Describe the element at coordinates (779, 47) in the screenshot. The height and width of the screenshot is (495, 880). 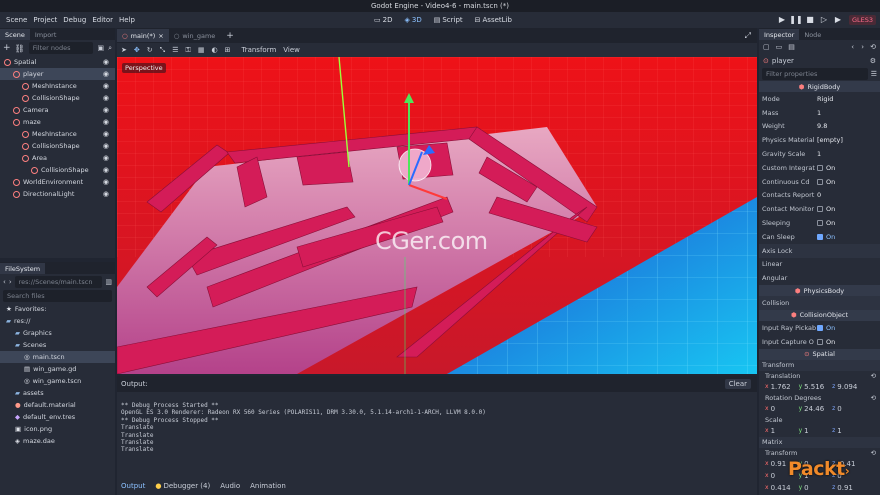
I see `open-resource-icon: ▭` at that location.